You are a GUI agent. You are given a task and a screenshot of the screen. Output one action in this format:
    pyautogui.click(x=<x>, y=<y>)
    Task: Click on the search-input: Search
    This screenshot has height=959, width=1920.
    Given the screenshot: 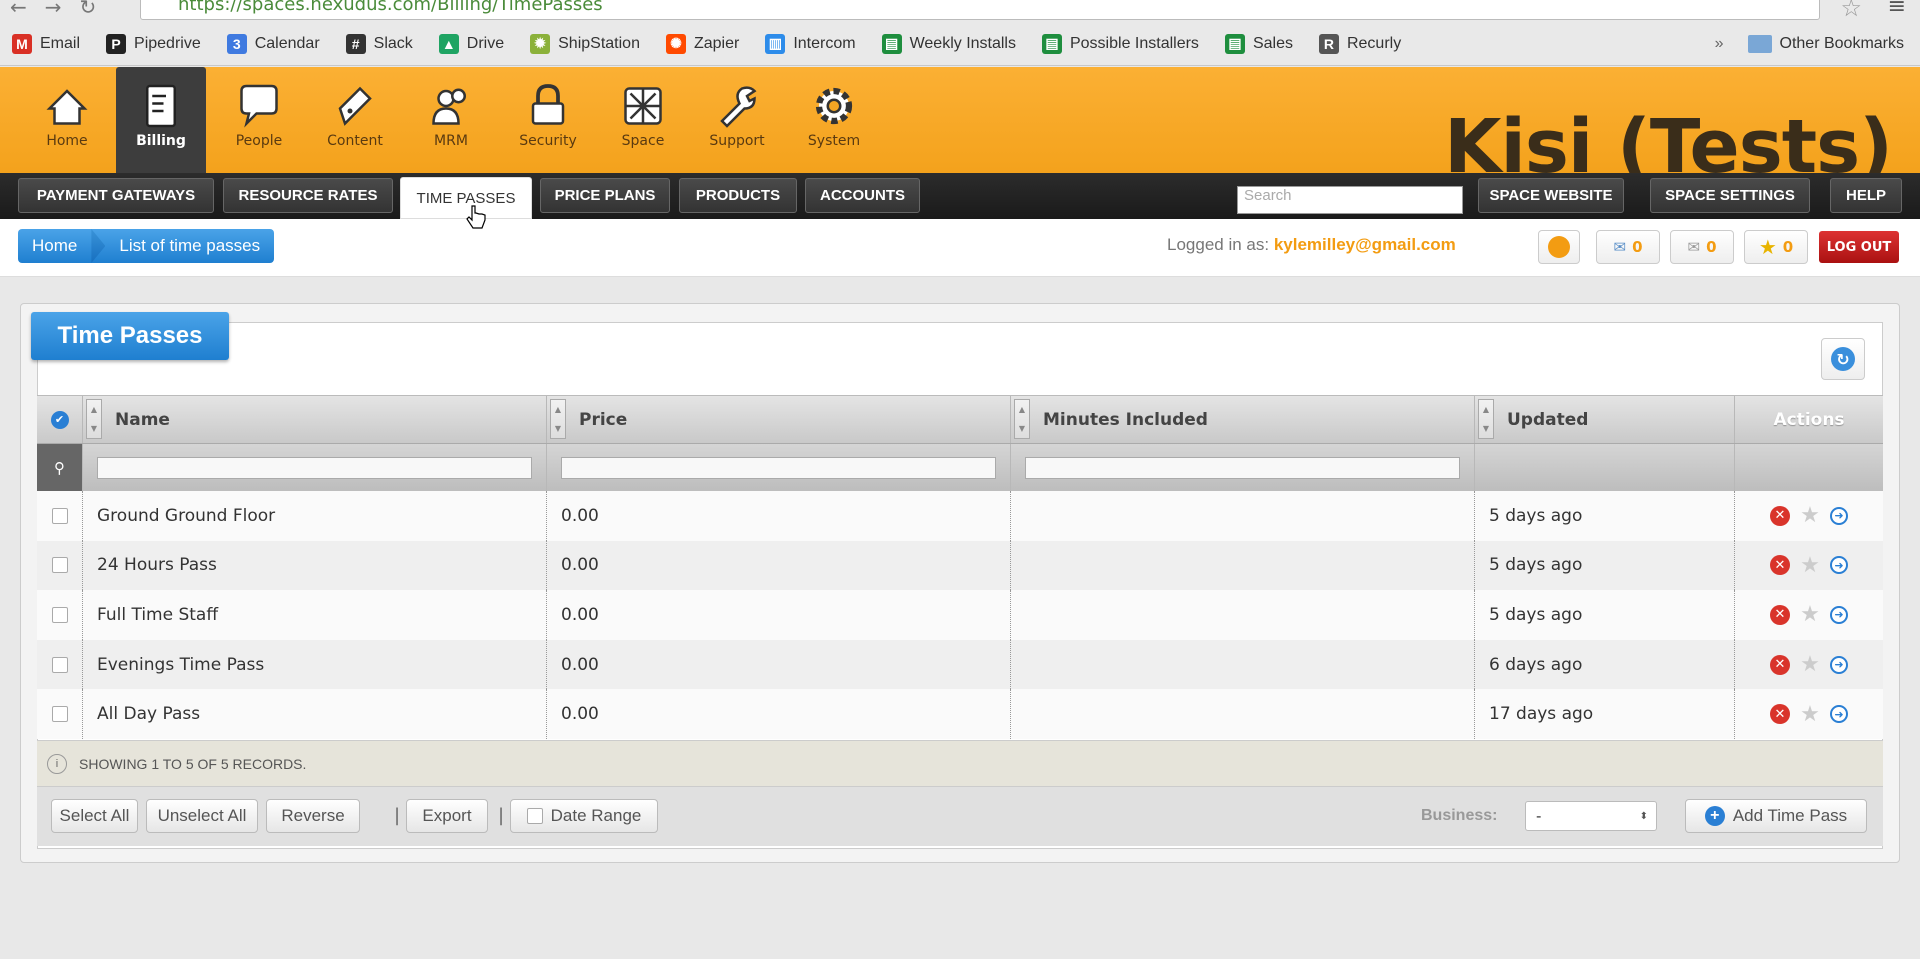 What is the action you would take?
    pyautogui.click(x=1350, y=200)
    